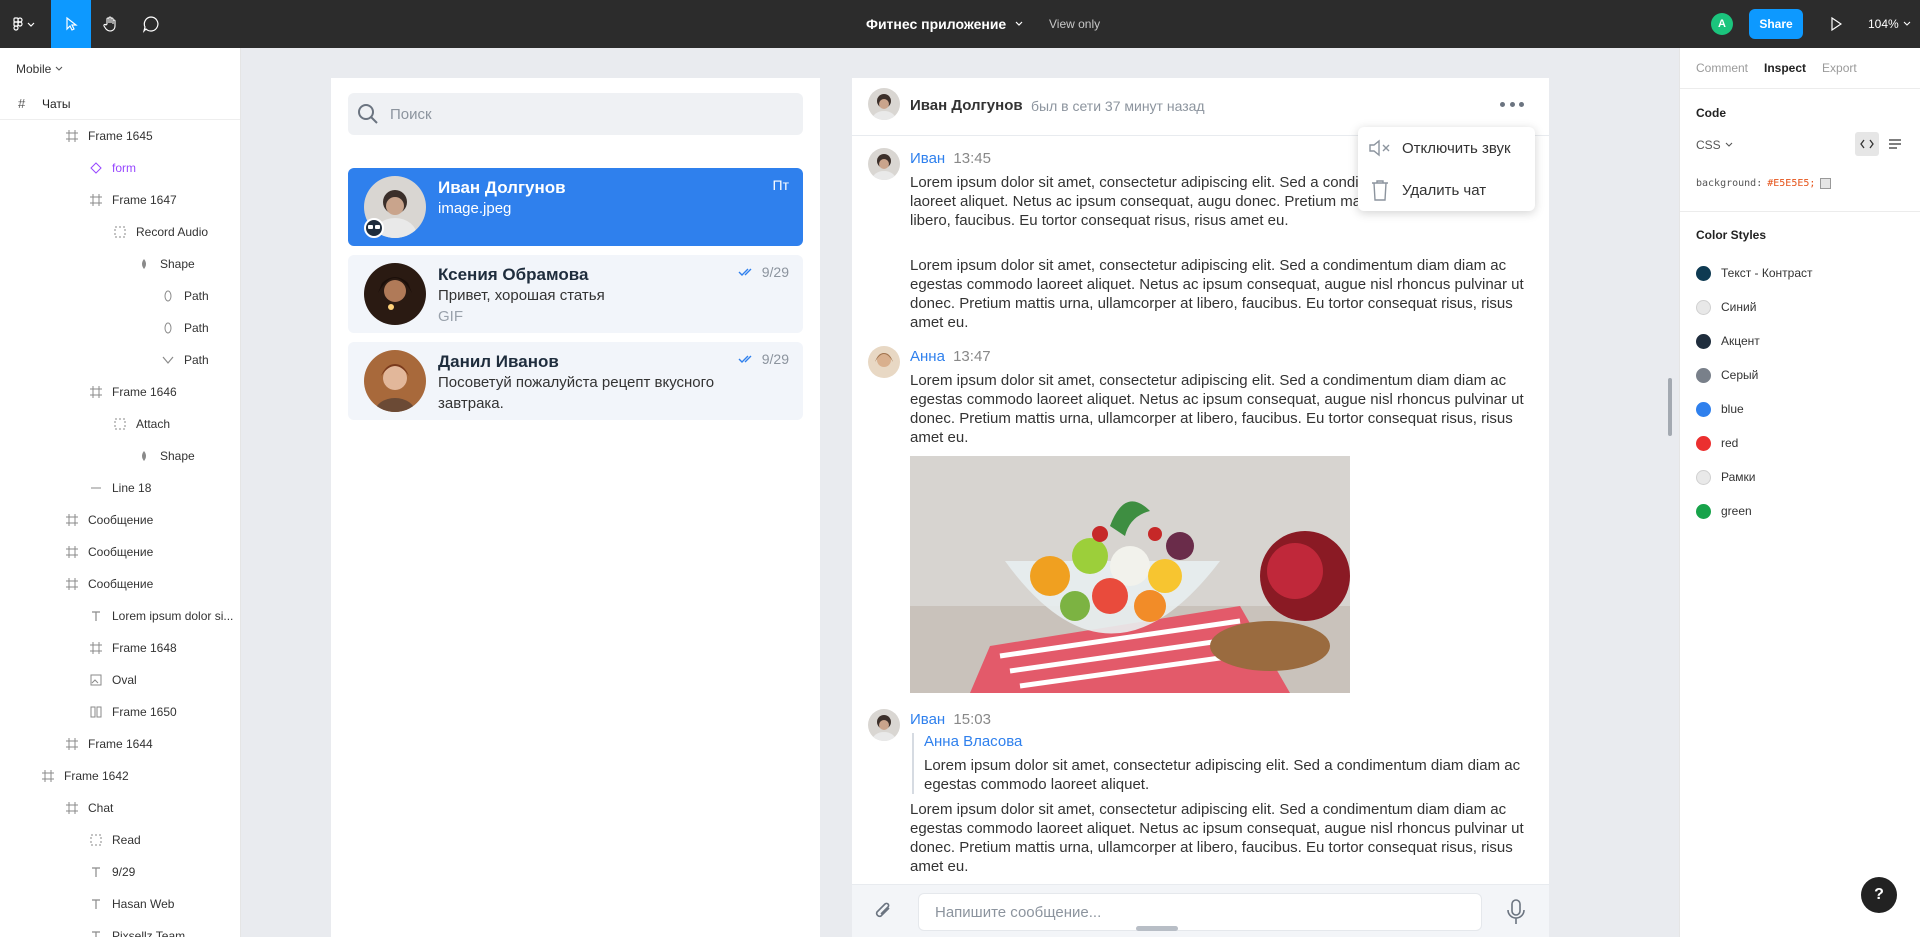 The width and height of the screenshot is (1920, 937). I want to click on color-style-name: Текст - Контраст, so click(1767, 273).